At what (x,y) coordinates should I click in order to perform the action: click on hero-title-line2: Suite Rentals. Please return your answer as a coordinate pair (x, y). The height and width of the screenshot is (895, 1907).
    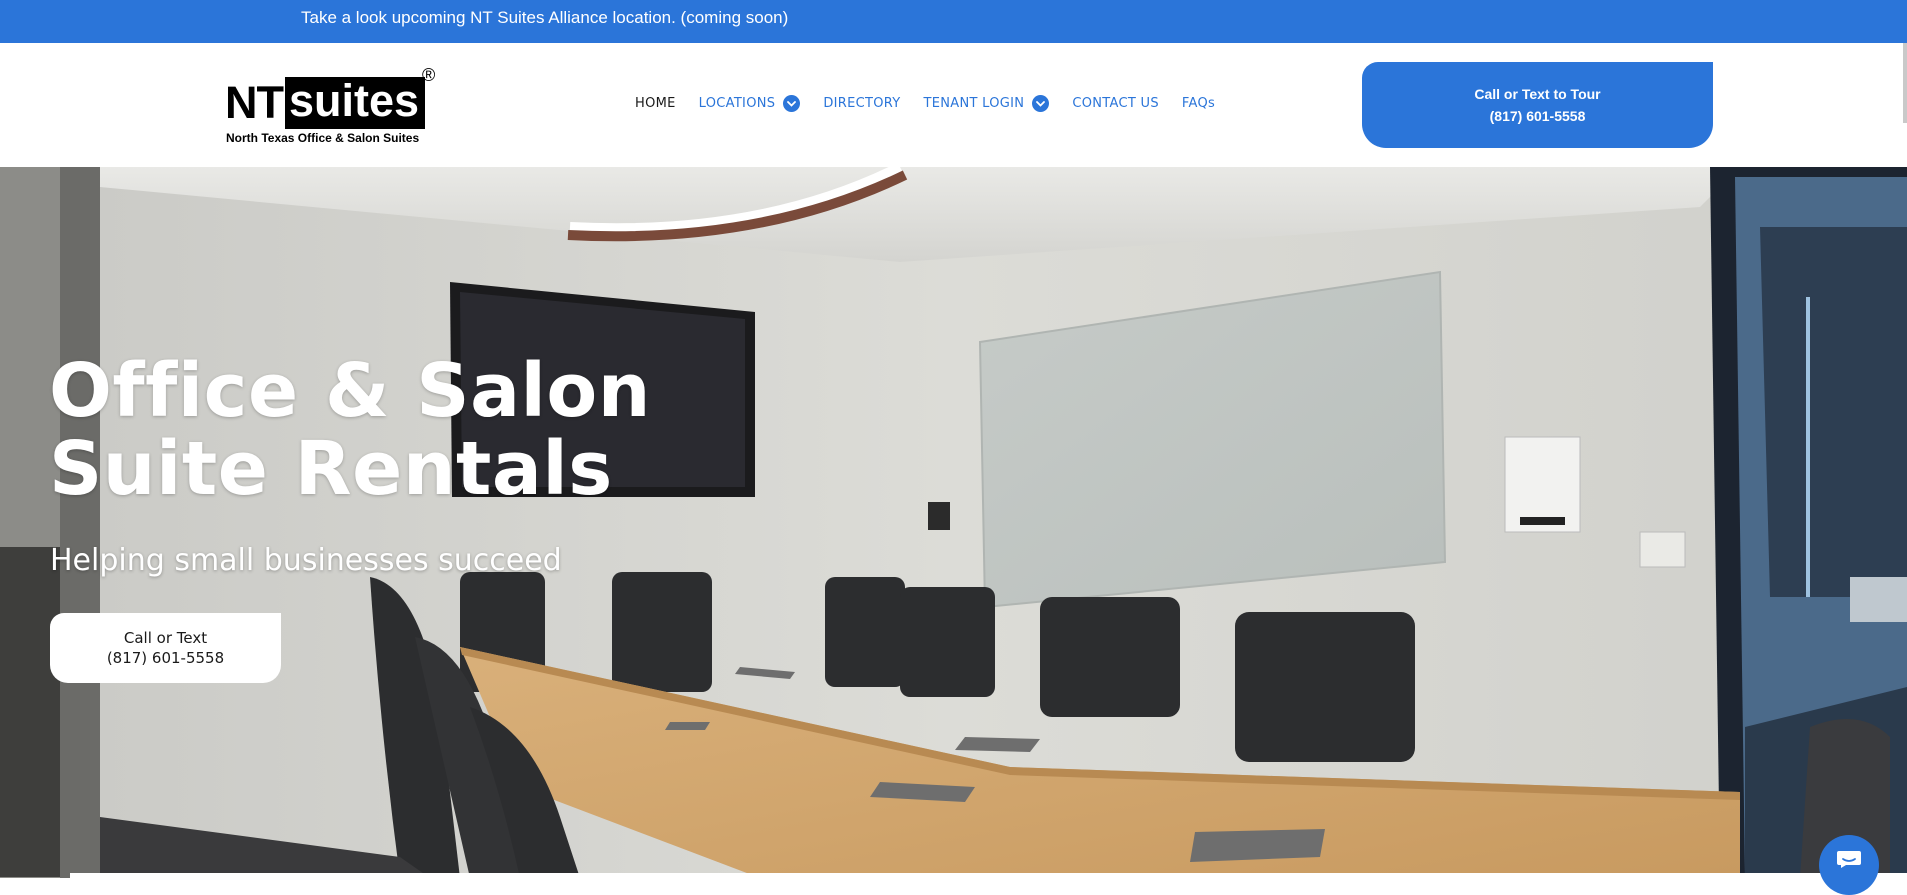
    Looking at the image, I should click on (331, 469).